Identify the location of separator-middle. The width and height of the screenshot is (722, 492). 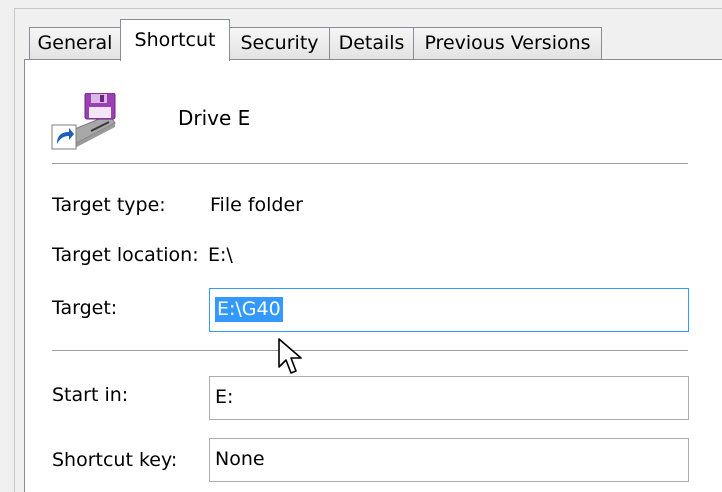
(370, 351).